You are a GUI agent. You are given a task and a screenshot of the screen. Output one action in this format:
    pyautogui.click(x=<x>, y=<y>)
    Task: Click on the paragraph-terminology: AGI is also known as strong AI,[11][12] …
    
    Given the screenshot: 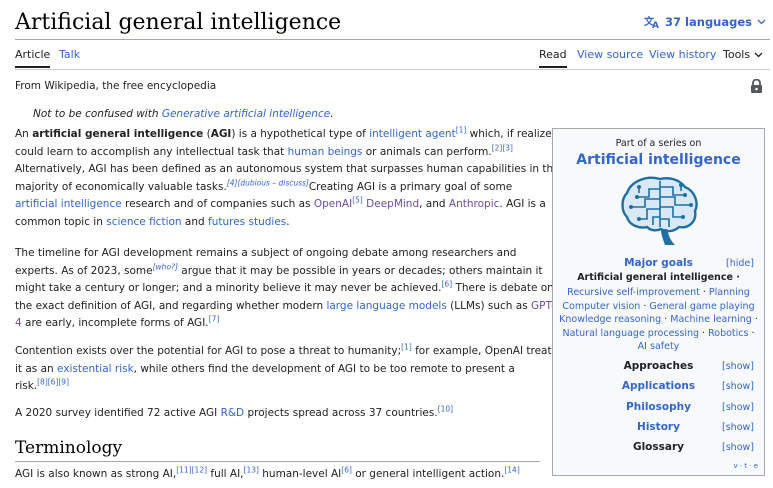 What is the action you would take?
    pyautogui.click(x=267, y=472)
    